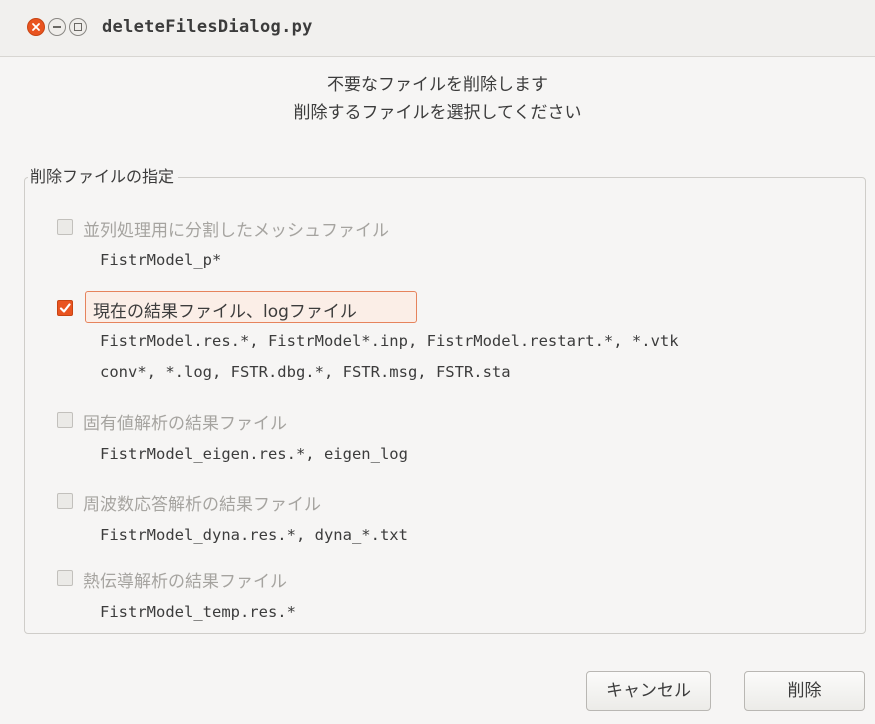 The height and width of the screenshot is (724, 875). I want to click on dialog-message: 不要なファイルを削除します 削除するファイルを選択してください, so click(437, 99).